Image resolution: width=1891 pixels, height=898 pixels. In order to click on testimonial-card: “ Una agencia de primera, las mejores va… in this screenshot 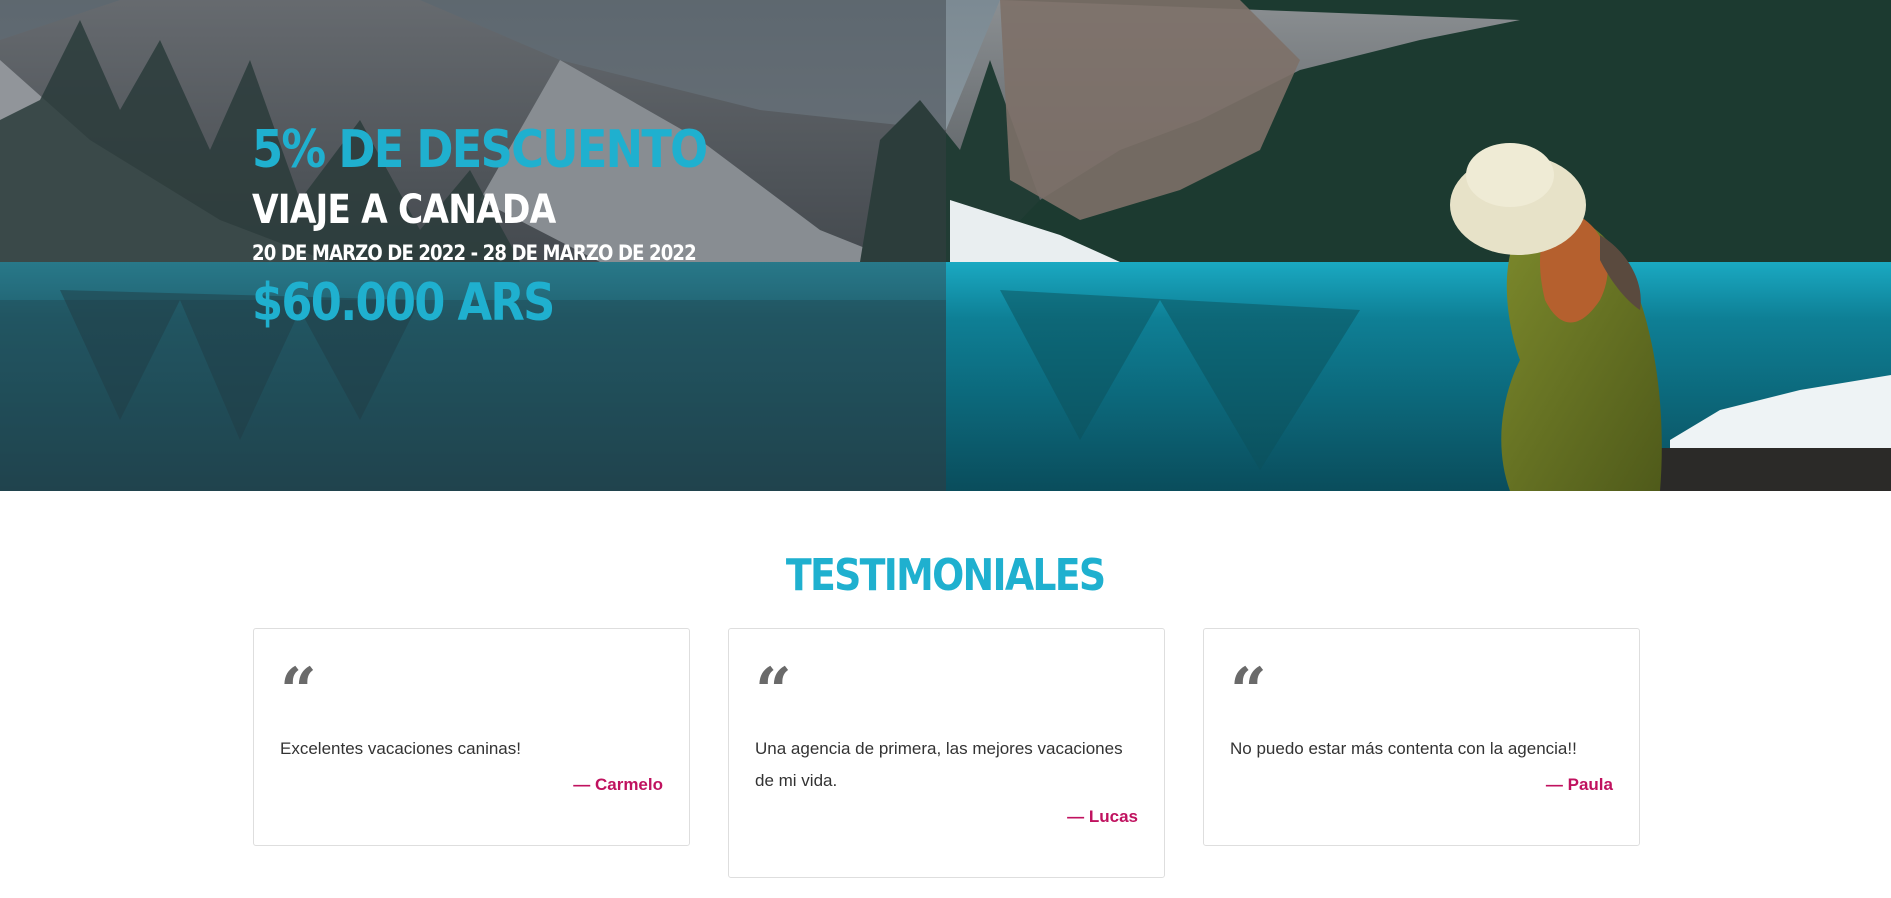, I will do `click(946, 753)`.